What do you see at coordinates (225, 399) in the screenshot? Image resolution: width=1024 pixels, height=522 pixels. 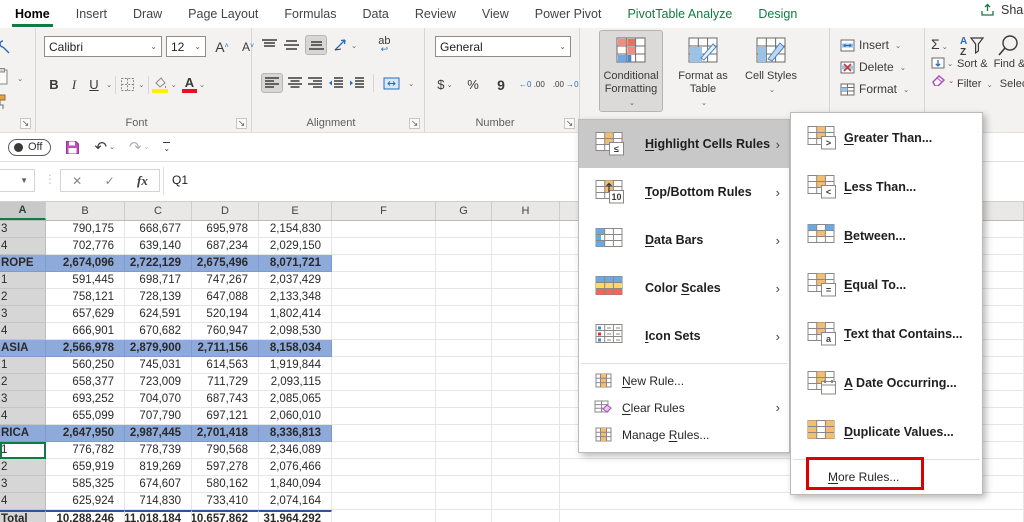 I see `data-cell: 687,743` at bounding box center [225, 399].